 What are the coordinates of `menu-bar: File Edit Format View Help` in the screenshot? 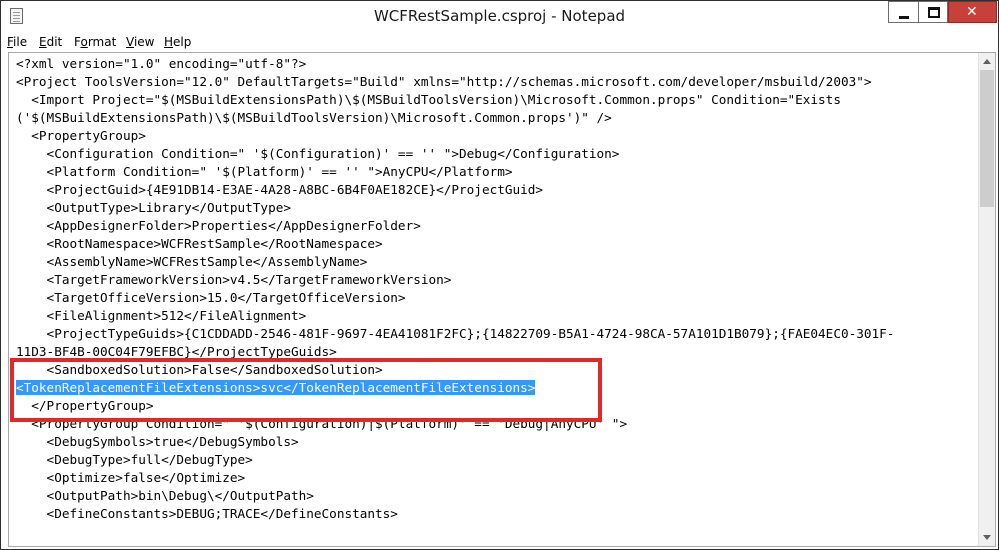 It's located at (499, 42).